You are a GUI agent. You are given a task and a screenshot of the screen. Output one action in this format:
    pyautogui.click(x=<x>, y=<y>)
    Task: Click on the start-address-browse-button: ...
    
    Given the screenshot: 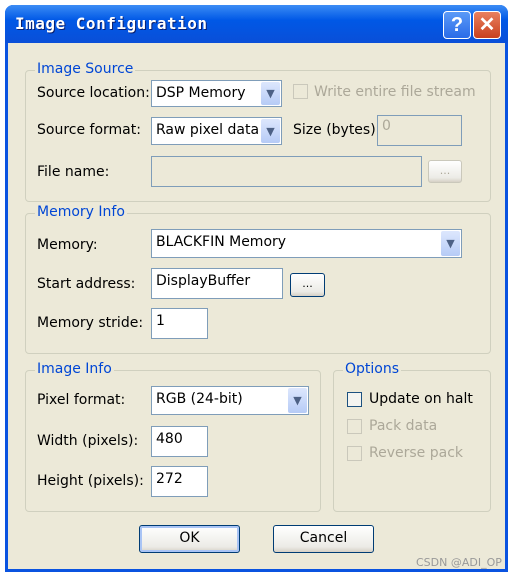 What is the action you would take?
    pyautogui.click(x=307, y=285)
    